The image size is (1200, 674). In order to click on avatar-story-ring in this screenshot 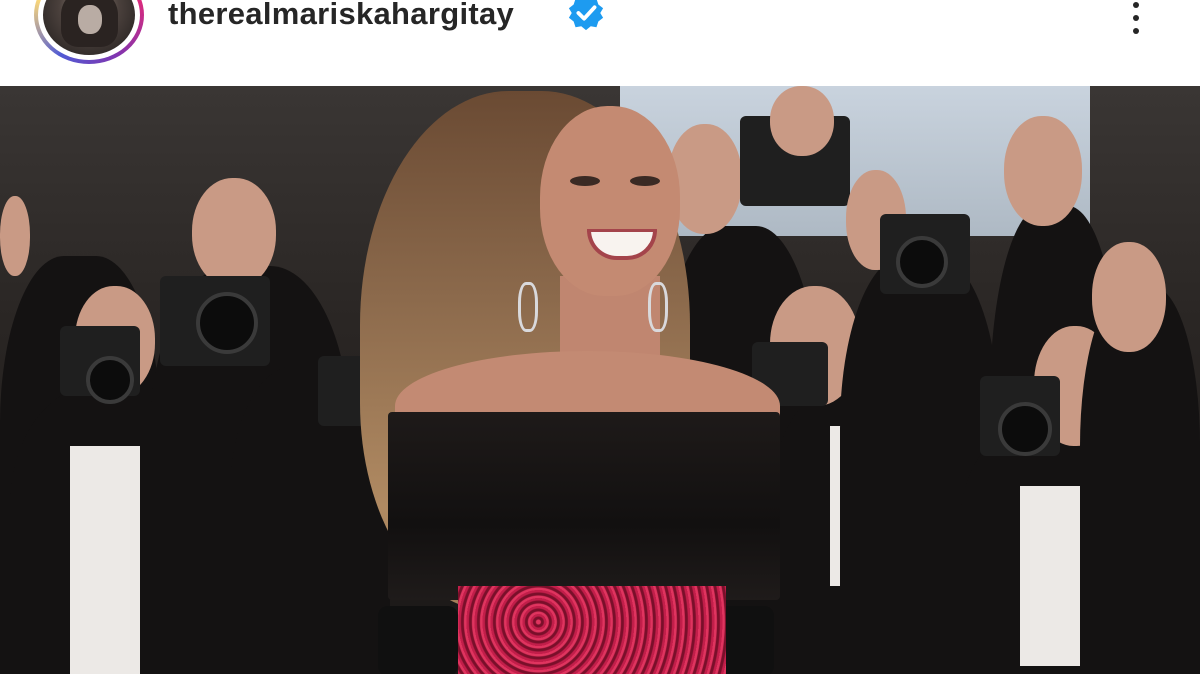, I will do `click(89, 32)`.